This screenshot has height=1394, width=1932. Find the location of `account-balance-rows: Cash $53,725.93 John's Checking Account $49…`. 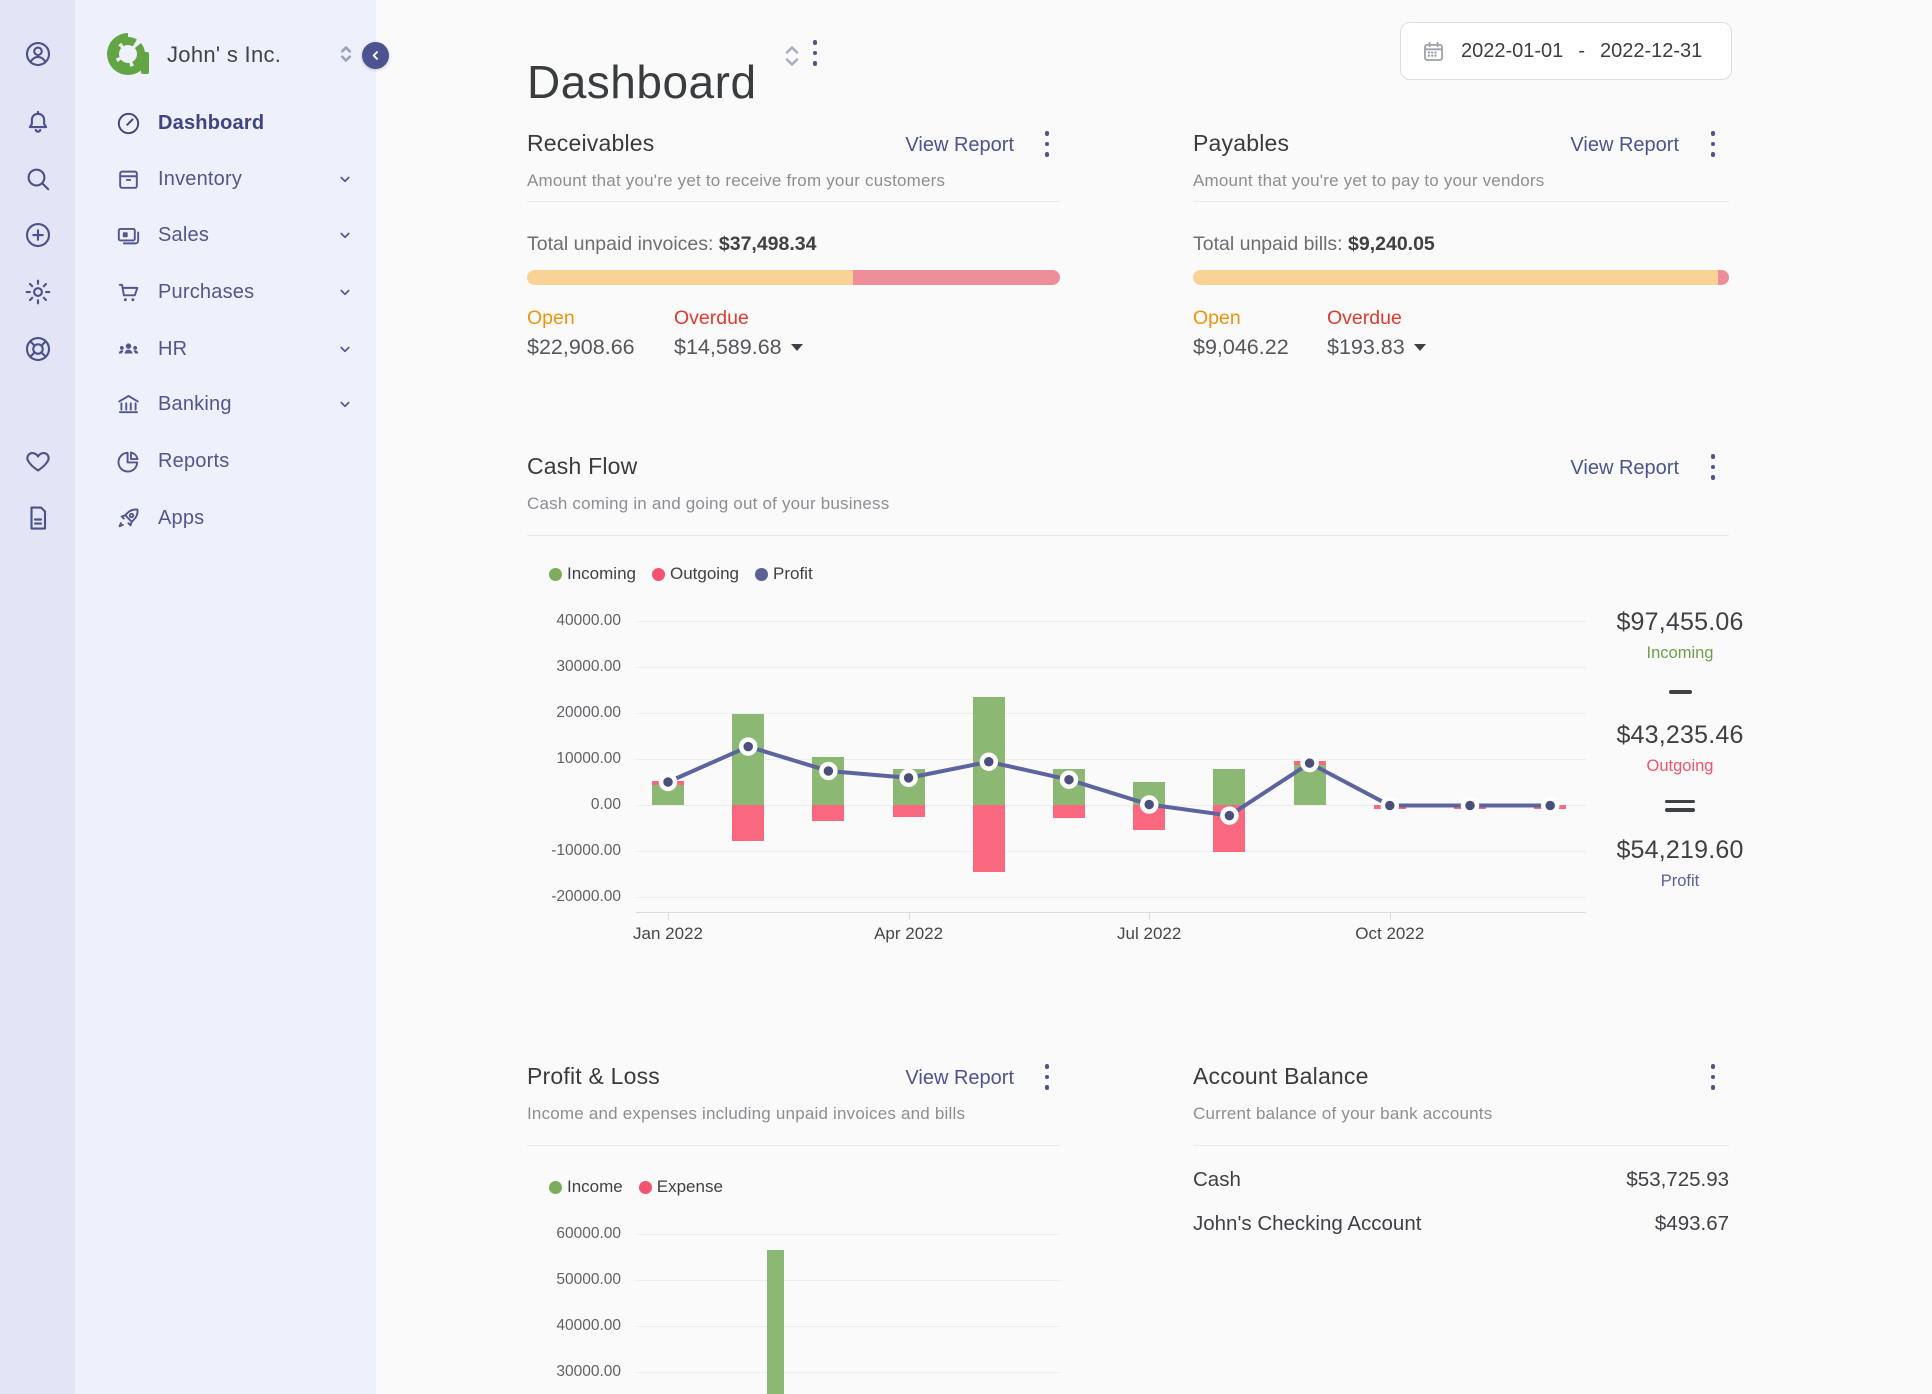

account-balance-rows: Cash $53,725.93 John's Checking Account $49… is located at coordinates (1461, 1202).